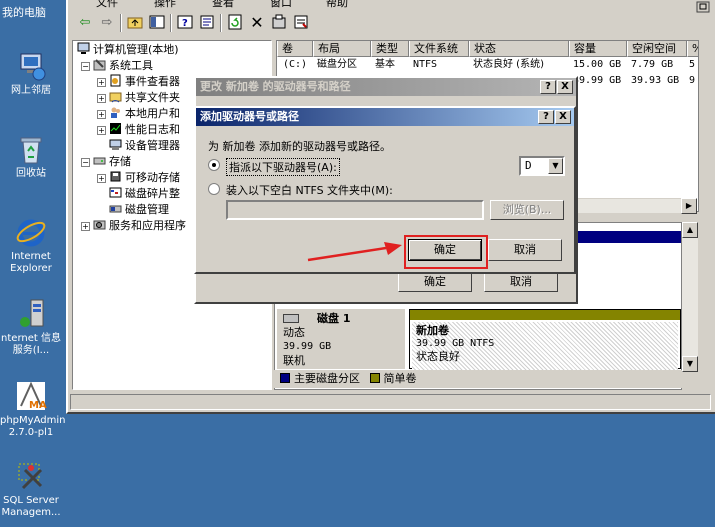 This screenshot has width=715, height=527. What do you see at coordinates (435, 282) in the screenshot?
I see `ok-button: 确定` at bounding box center [435, 282].